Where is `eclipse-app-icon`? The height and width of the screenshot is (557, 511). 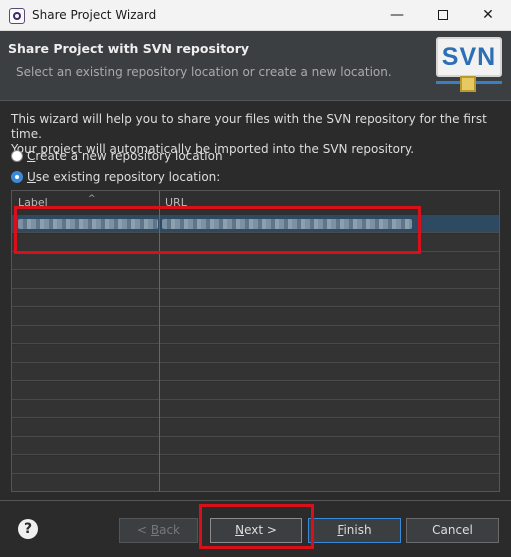 eclipse-app-icon is located at coordinates (17, 16).